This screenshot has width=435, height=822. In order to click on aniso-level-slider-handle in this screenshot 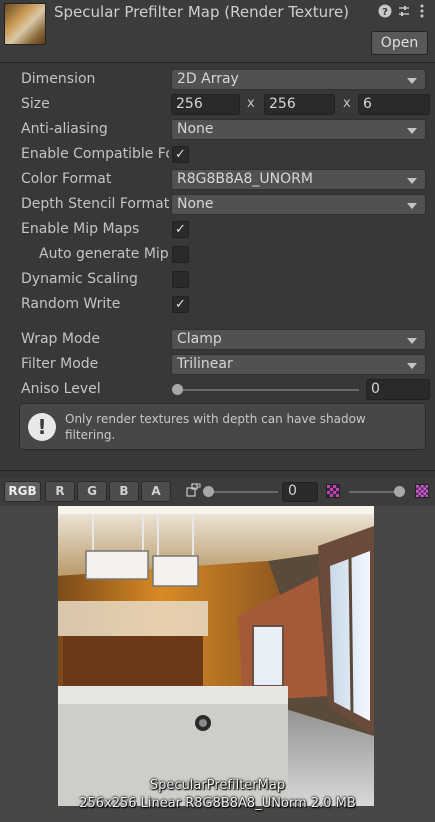, I will do `click(177, 389)`.